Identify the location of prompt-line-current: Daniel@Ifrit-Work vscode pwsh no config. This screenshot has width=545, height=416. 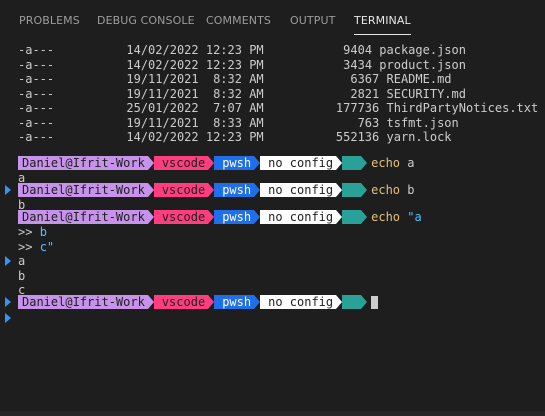
(198, 302).